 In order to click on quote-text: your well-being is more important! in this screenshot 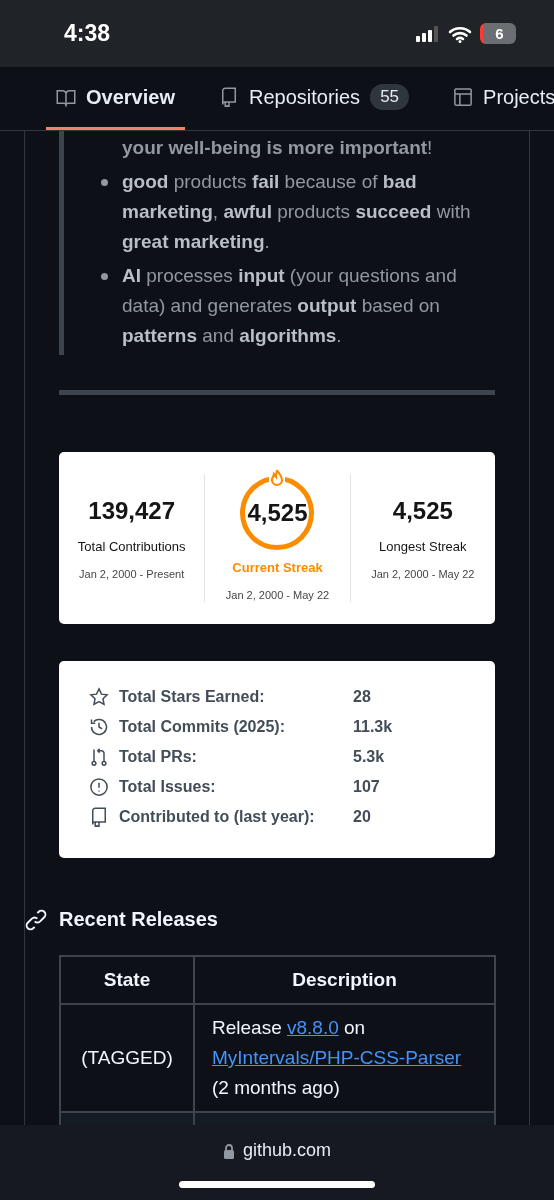, I will do `click(278, 148)`.